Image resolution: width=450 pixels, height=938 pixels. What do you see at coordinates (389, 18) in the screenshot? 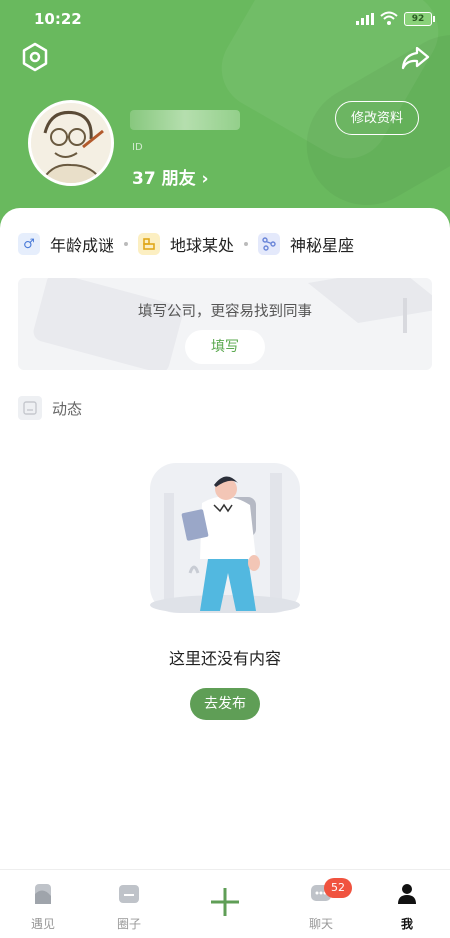
I see `wifi-icon` at bounding box center [389, 18].